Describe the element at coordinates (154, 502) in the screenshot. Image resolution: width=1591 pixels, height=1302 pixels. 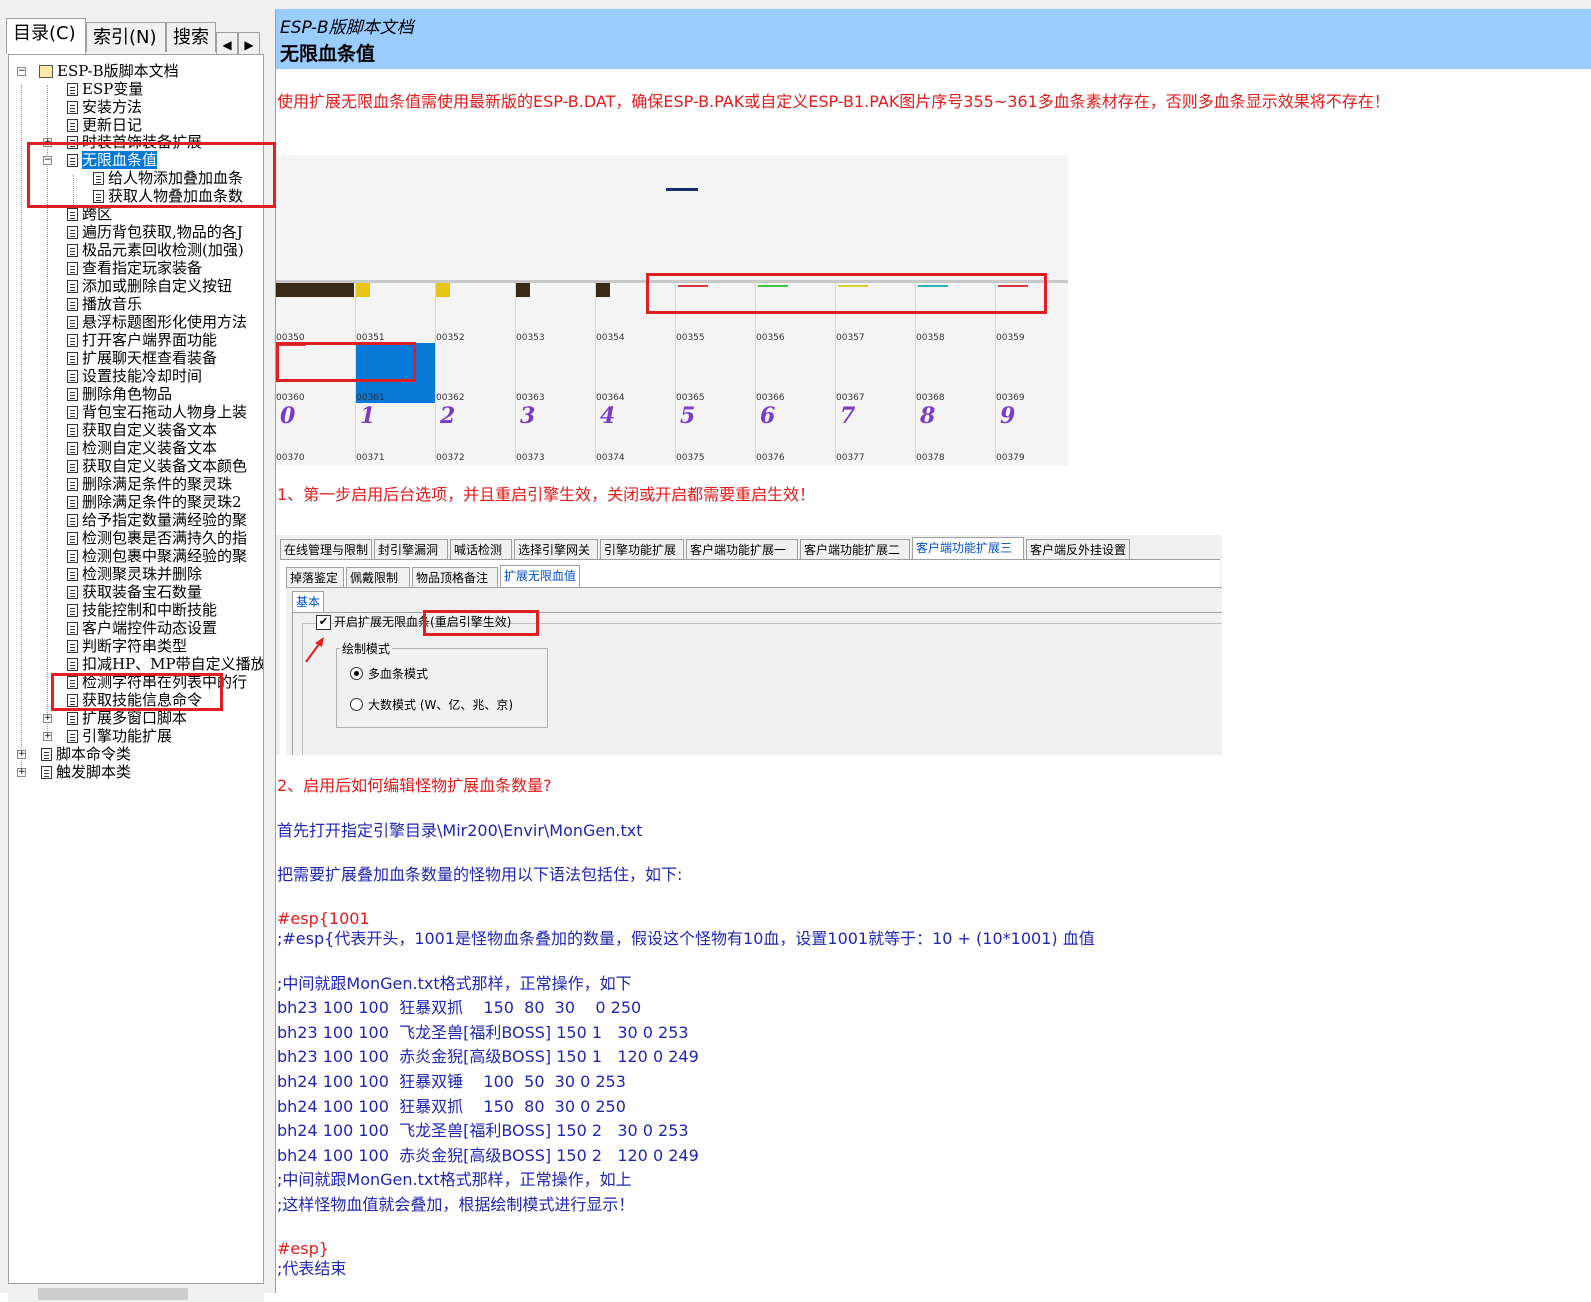
I see `tree-item: 删除满足条件的聚灵珠2` at that location.